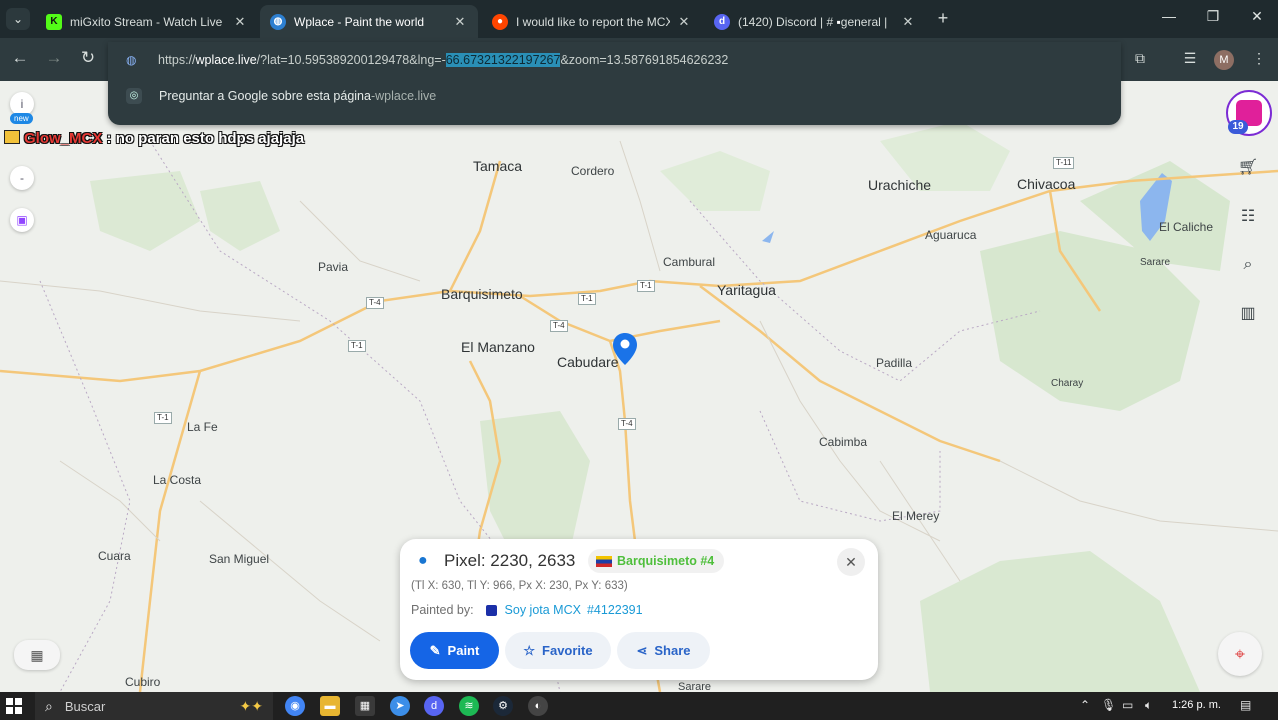  I want to click on place-label: Padilla, so click(894, 363).